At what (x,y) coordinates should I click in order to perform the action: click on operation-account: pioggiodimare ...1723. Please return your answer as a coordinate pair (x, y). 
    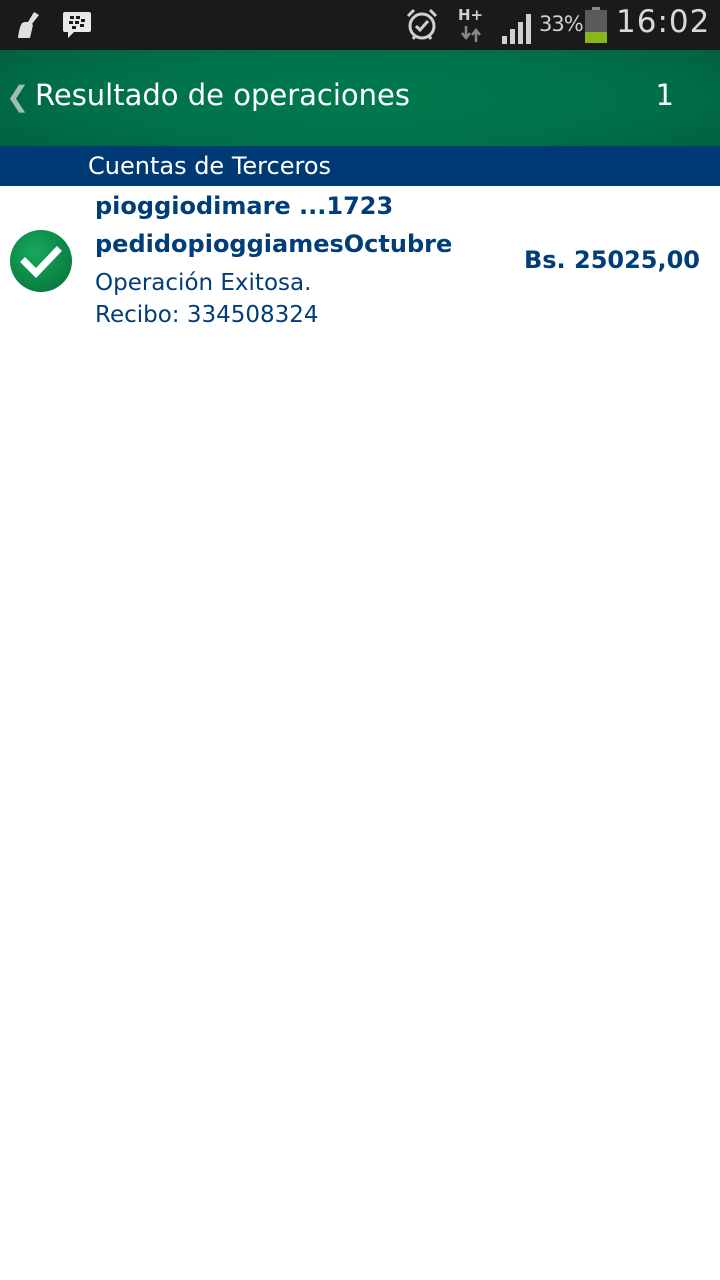
    Looking at the image, I should click on (244, 206).